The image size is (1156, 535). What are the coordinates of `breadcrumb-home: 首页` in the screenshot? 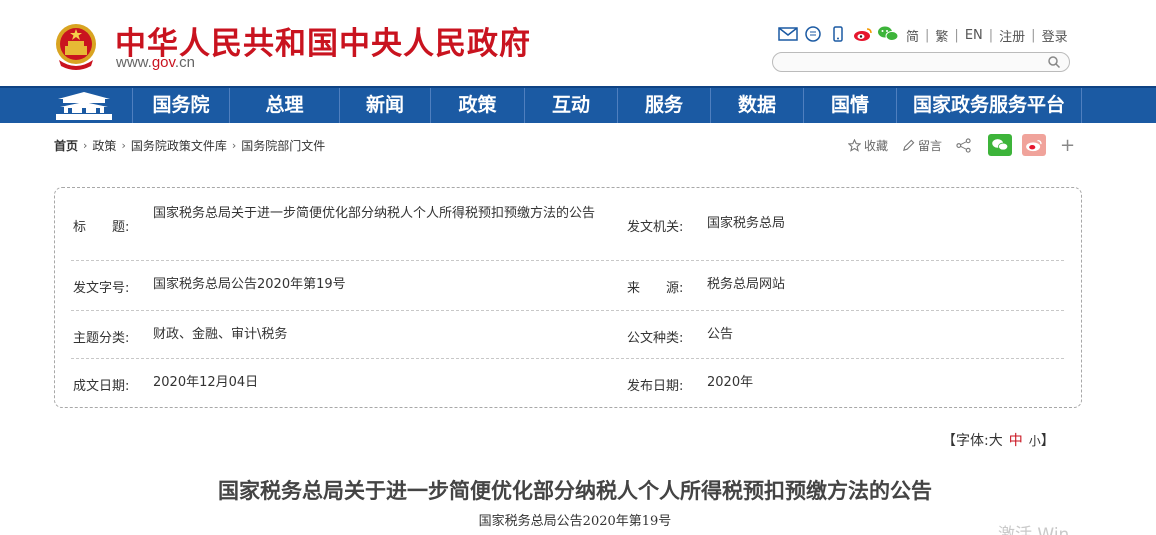 It's located at (66, 145).